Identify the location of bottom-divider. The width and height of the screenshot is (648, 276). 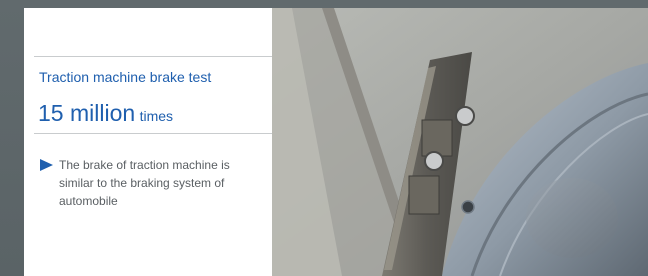
(153, 133).